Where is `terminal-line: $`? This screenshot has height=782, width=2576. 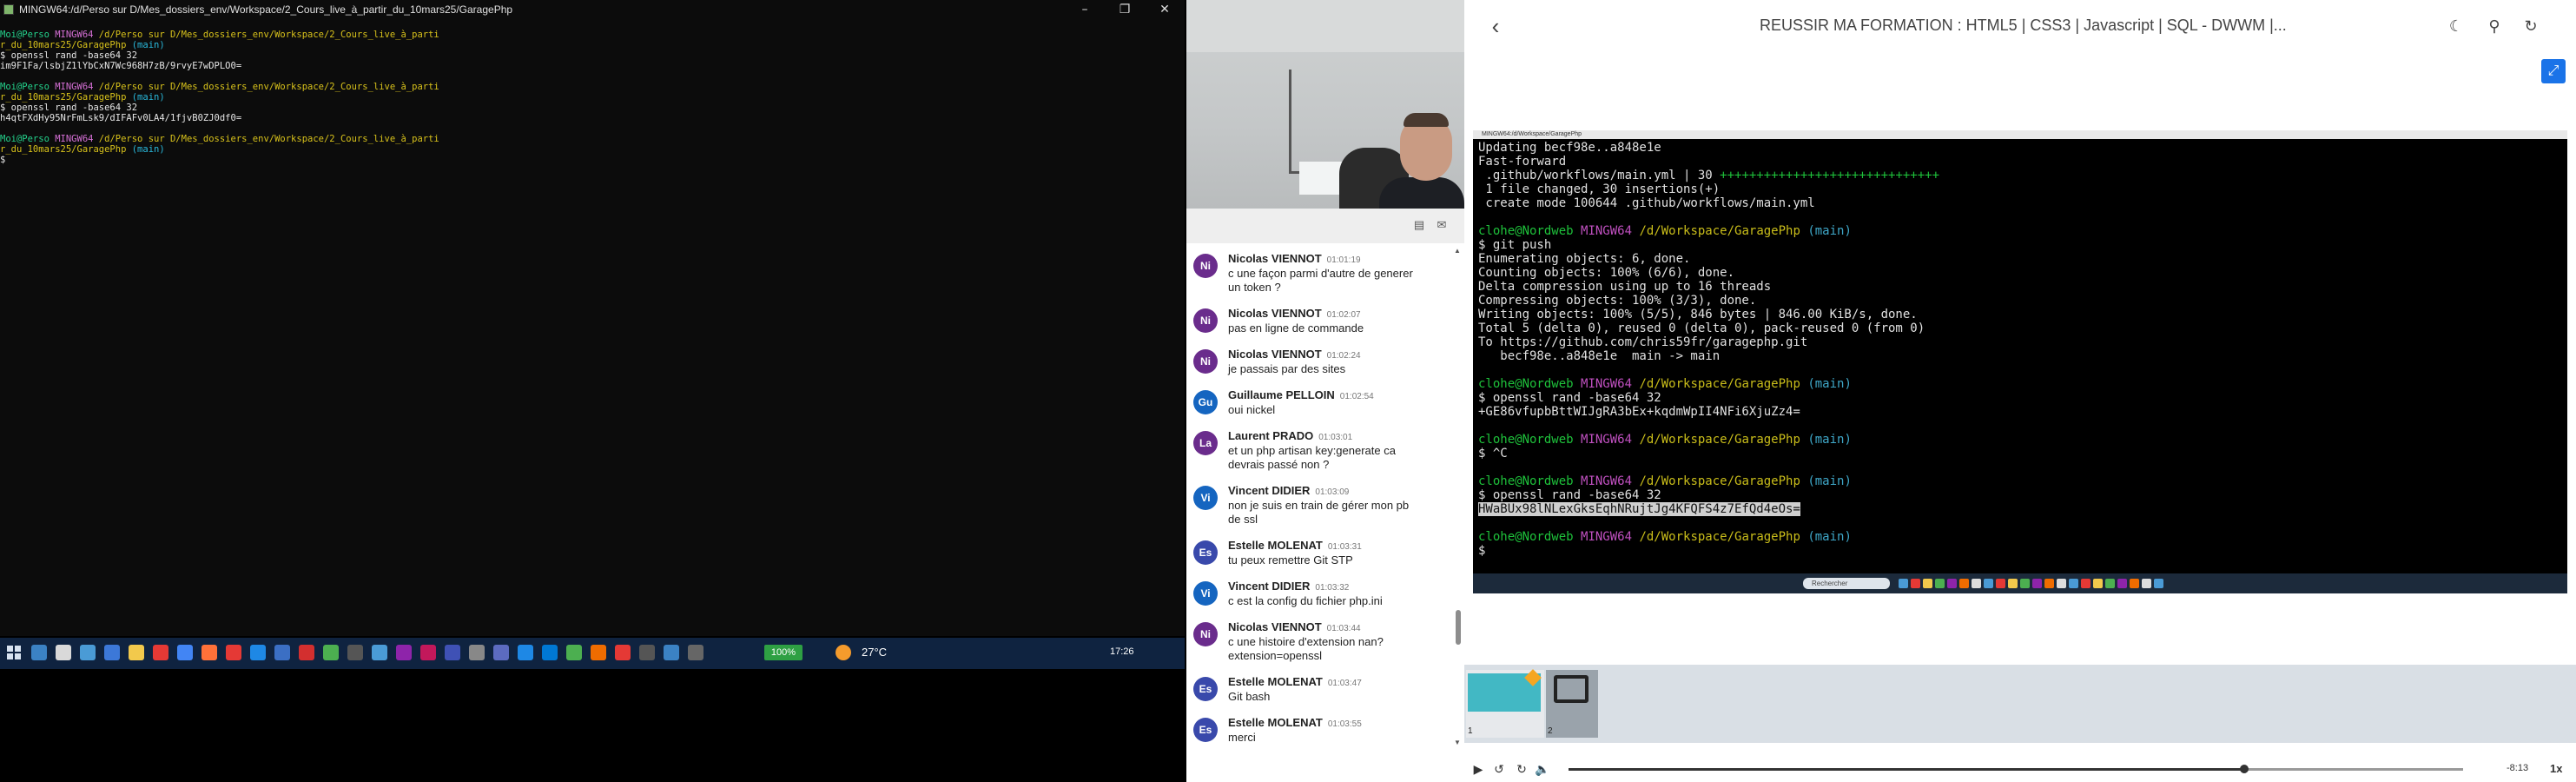
terminal-line: $ is located at coordinates (2021, 551).